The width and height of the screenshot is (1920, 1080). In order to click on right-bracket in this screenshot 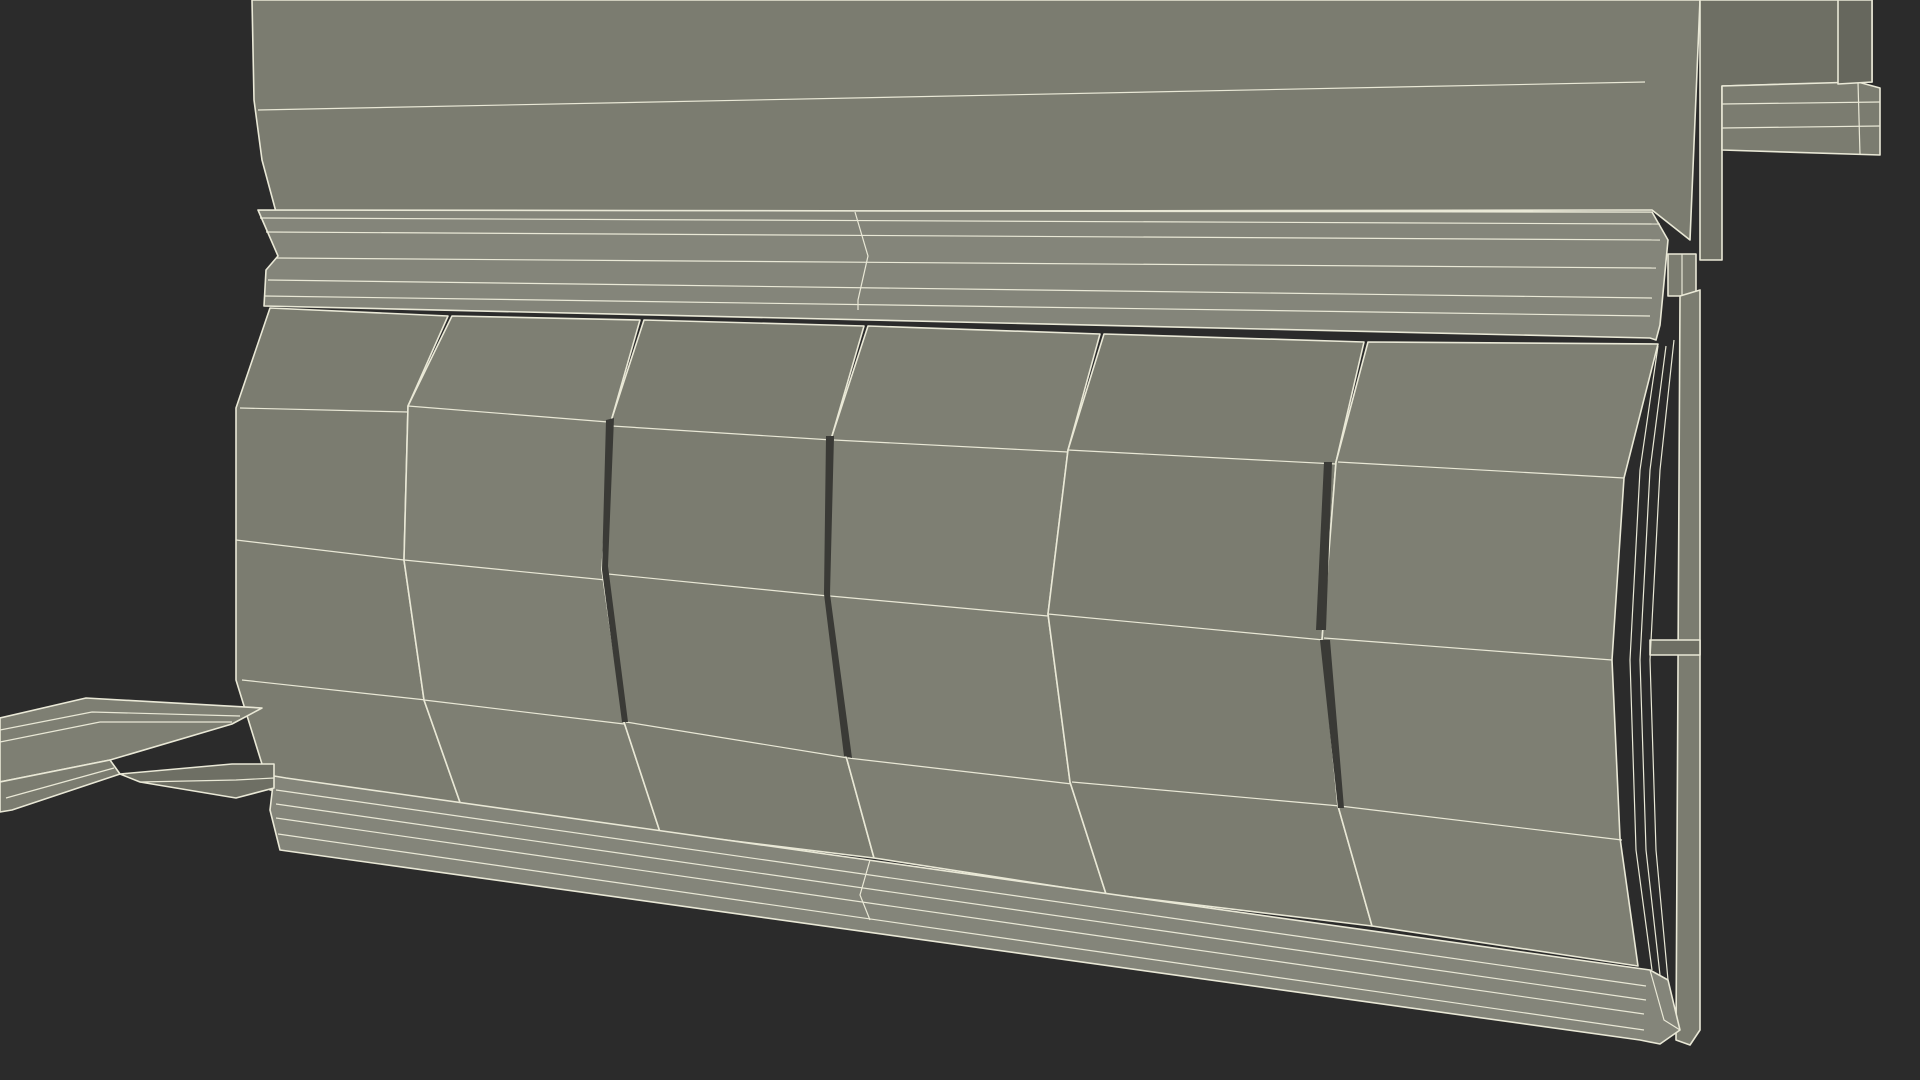, I will do `click(1790, 130)`.